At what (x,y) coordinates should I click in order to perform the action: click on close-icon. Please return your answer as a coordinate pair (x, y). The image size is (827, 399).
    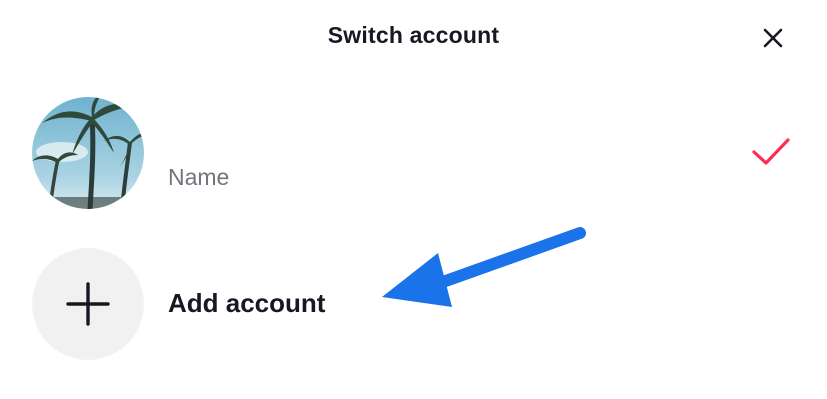
    Looking at the image, I should click on (773, 38).